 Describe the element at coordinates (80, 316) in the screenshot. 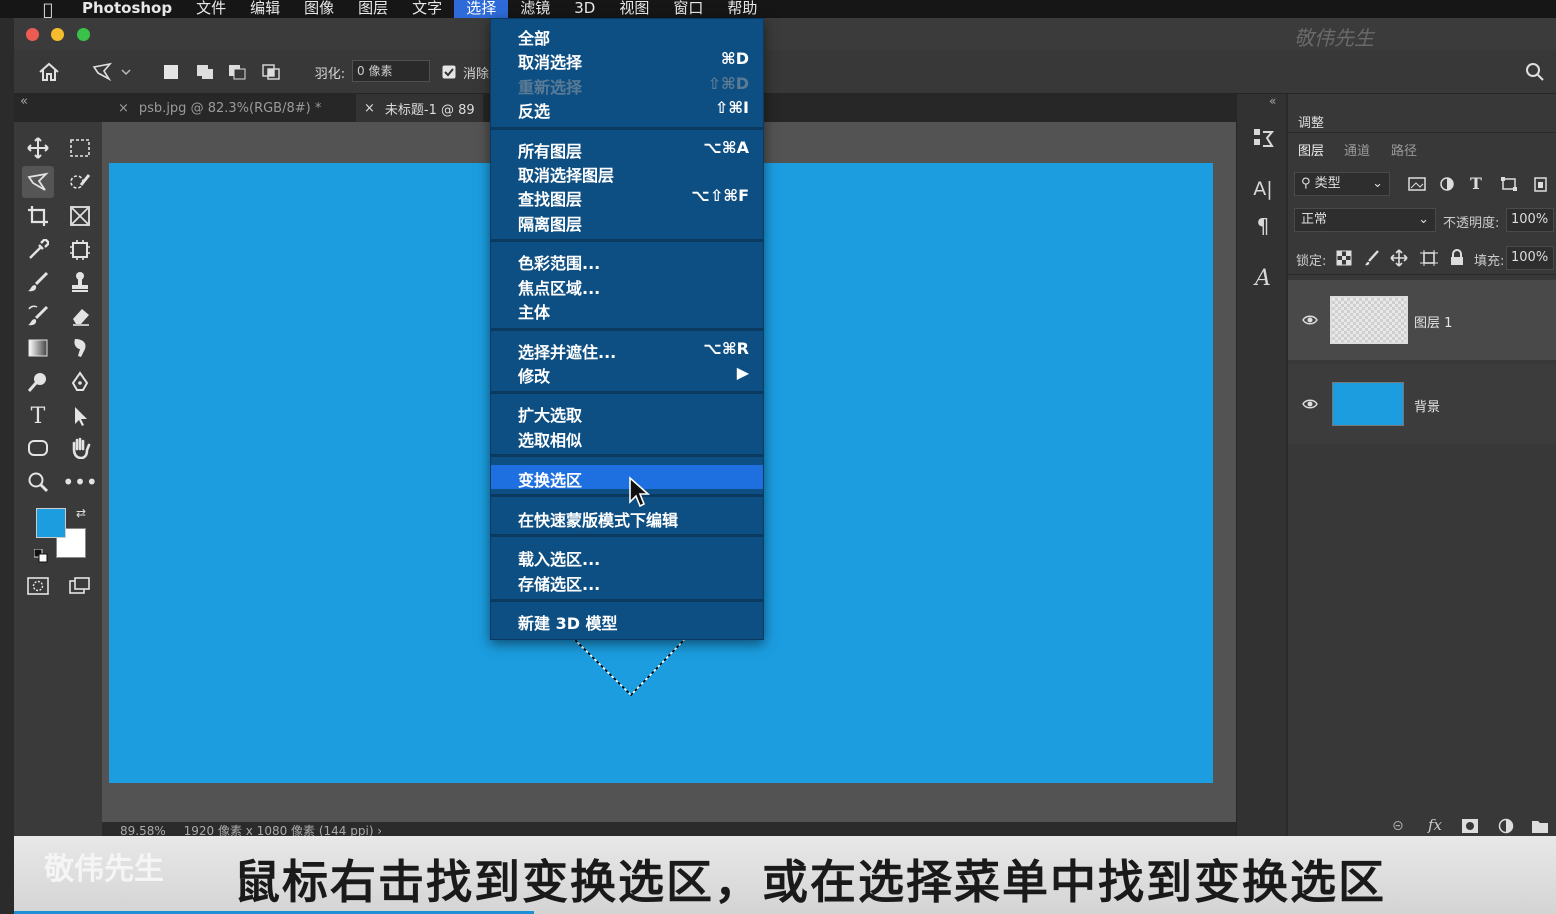

I see `eraser-tool-icon` at that location.